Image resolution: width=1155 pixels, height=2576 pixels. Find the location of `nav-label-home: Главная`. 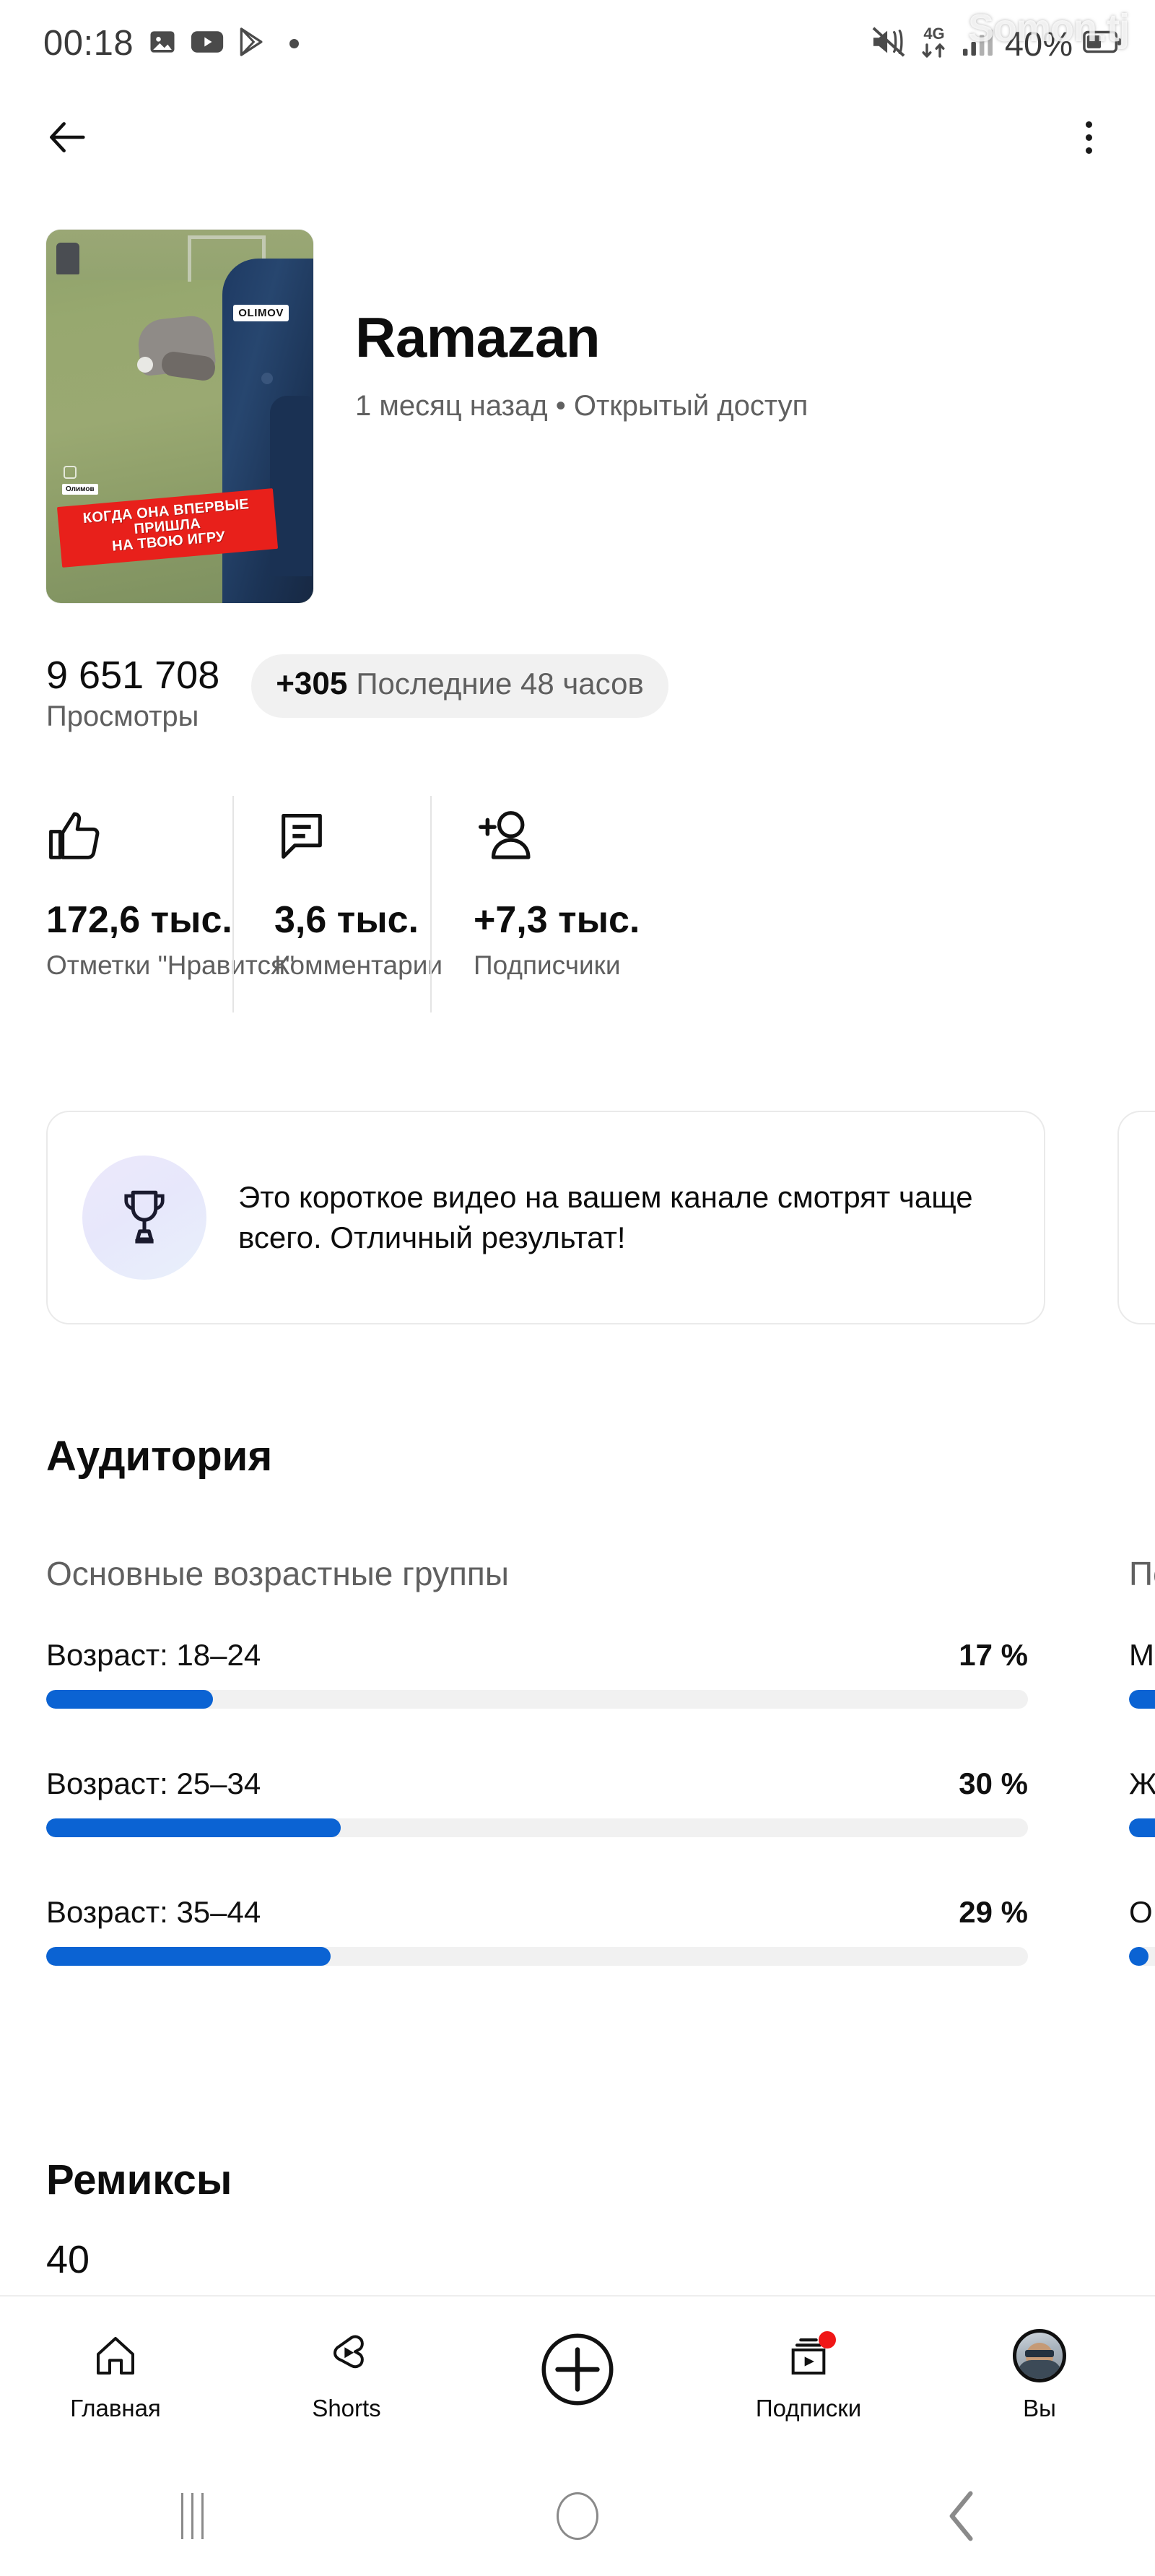

nav-label-home: Главная is located at coordinates (115, 2408).